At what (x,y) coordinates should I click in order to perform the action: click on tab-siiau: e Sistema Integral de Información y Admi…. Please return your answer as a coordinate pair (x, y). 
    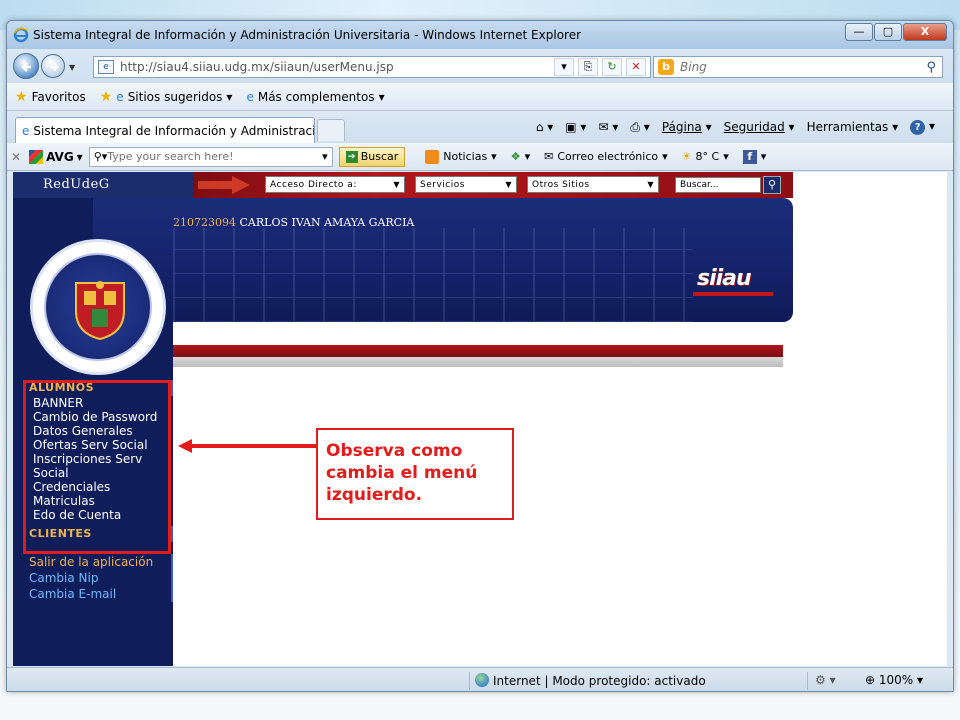
    Looking at the image, I should click on (165, 130).